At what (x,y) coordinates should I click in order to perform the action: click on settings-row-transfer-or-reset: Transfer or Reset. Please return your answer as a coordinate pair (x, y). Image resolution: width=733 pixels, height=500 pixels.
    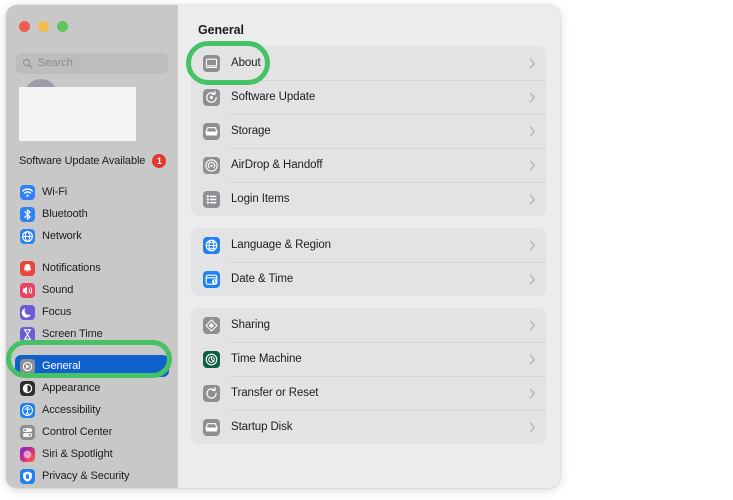
    Looking at the image, I should click on (368, 393).